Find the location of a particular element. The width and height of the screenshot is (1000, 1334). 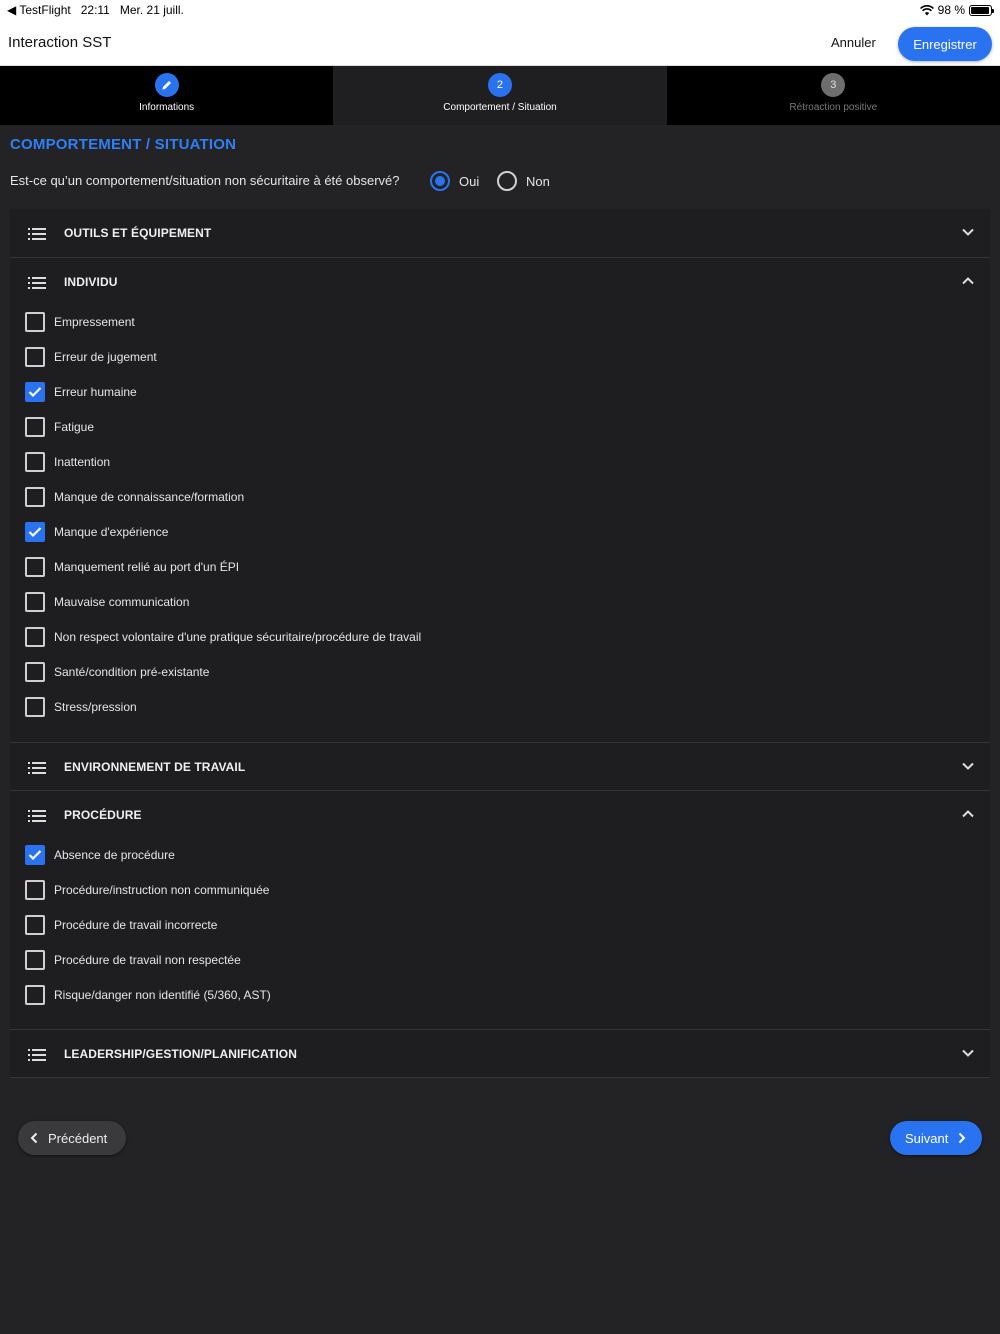

checkbox-label: Manquement relié au port d'un ÉPI is located at coordinates (147, 567).